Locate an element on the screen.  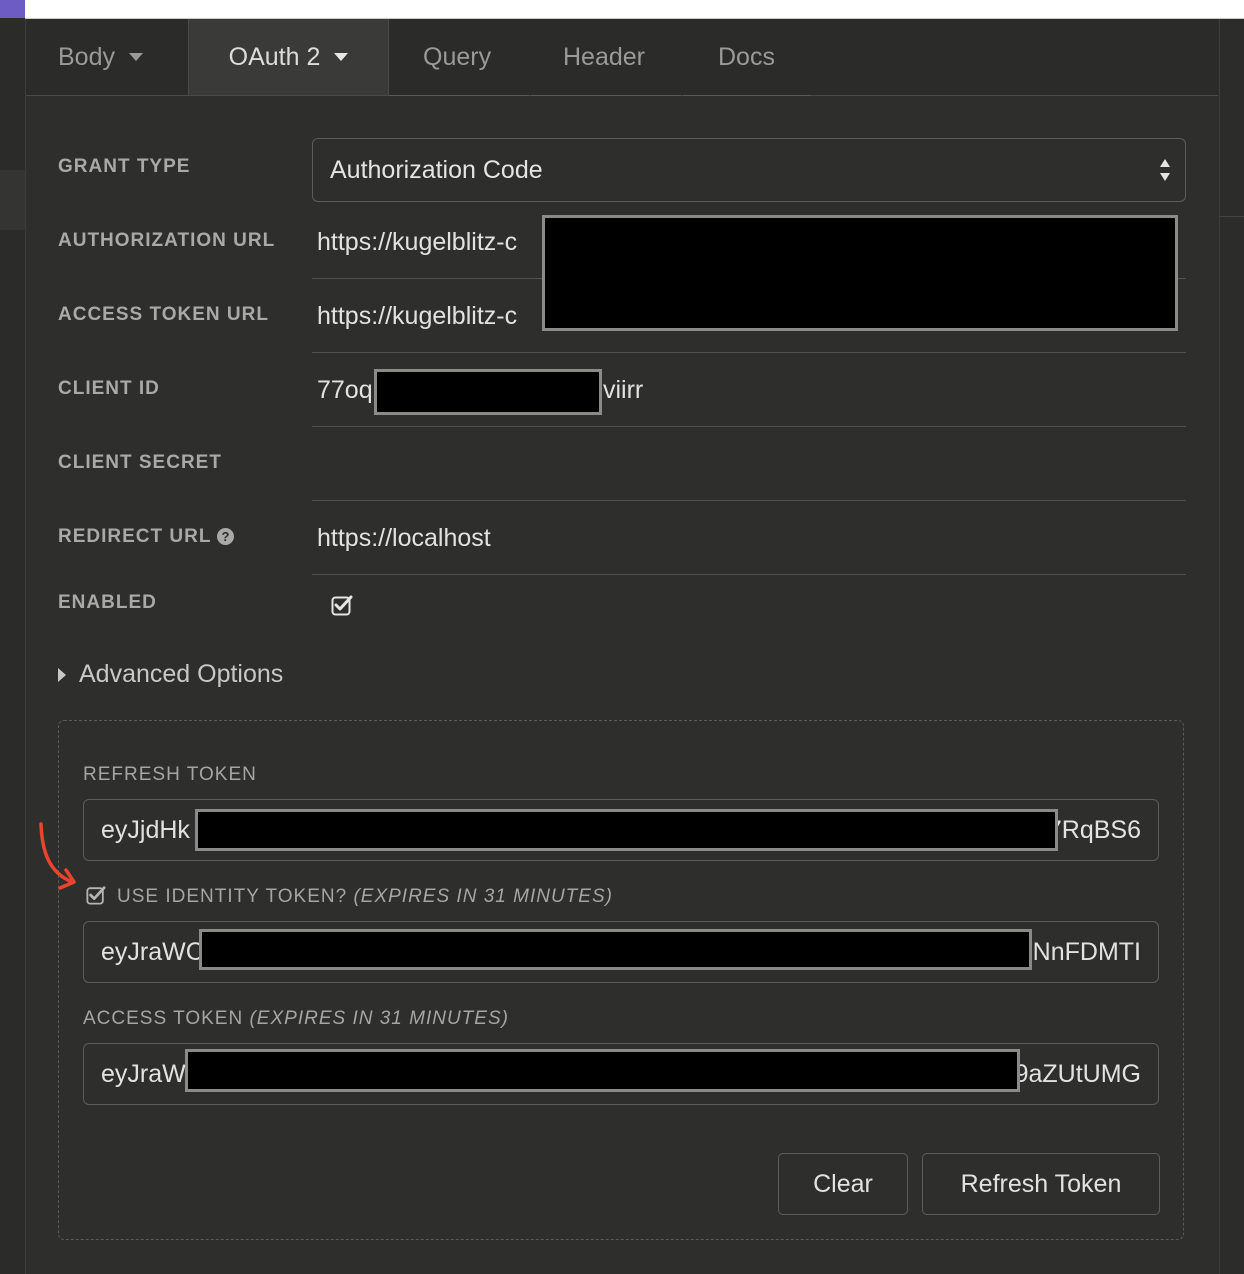
grant-type-value: Authorization Code is located at coordinates (436, 170).